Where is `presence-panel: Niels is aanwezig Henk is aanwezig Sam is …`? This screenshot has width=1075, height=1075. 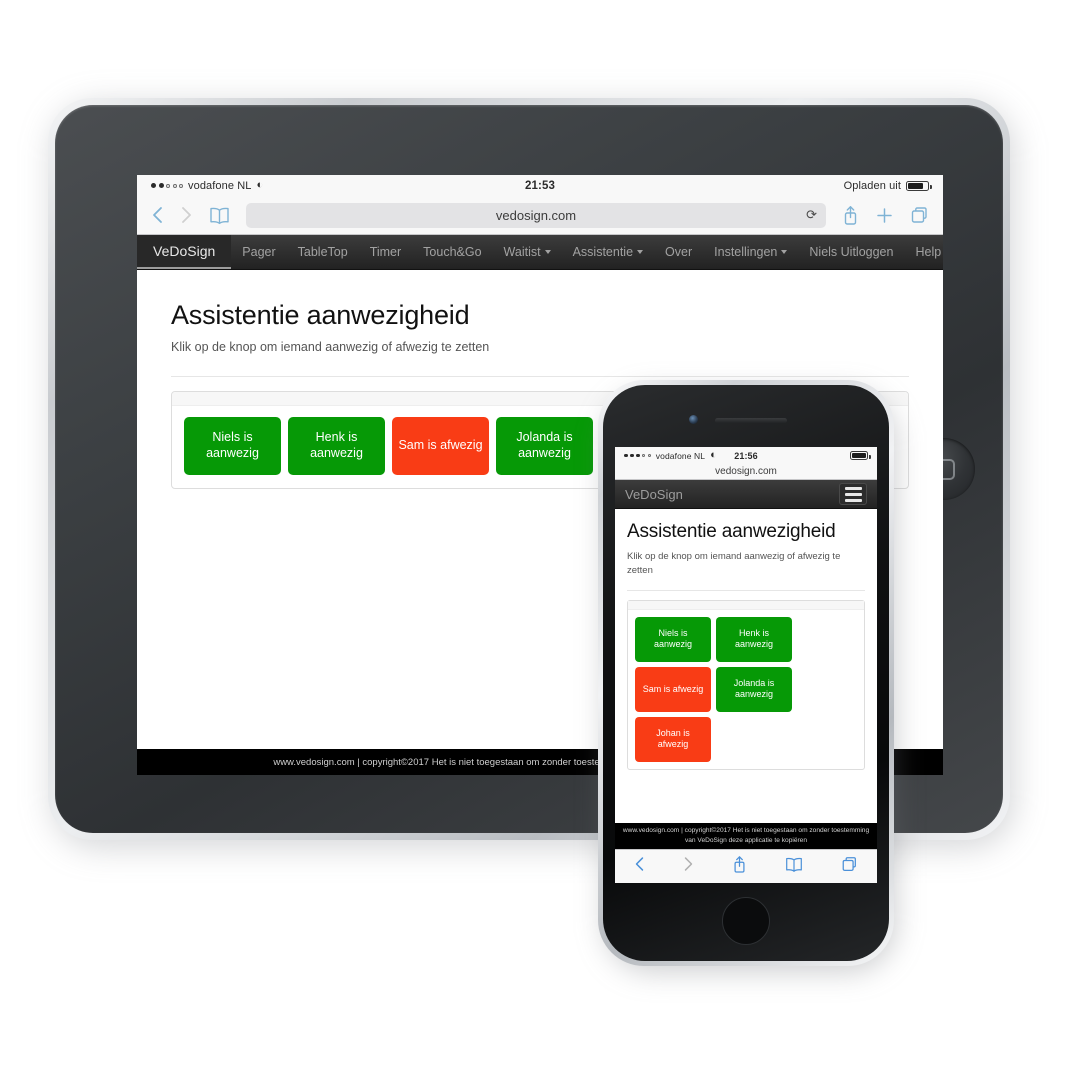
presence-panel: Niels is aanwezig Henk is aanwezig Sam is … is located at coordinates (746, 684).